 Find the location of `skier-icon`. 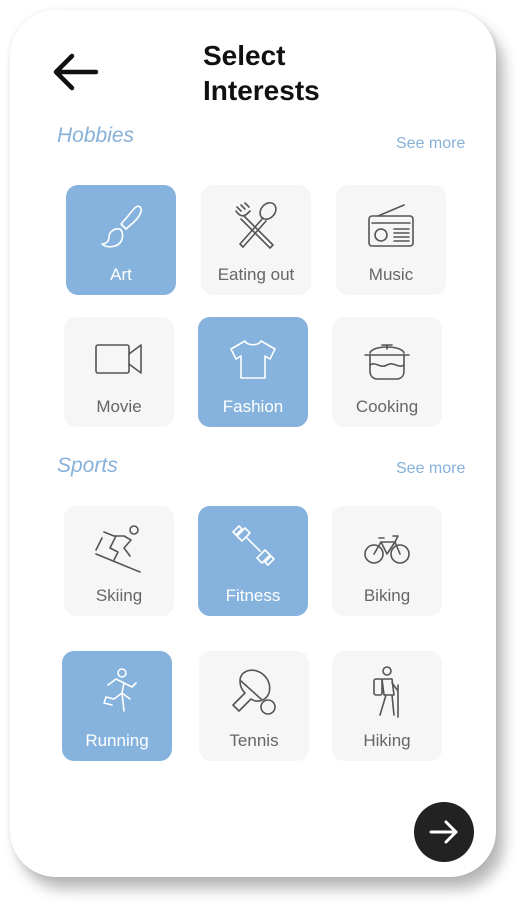

skier-icon is located at coordinates (119, 547).